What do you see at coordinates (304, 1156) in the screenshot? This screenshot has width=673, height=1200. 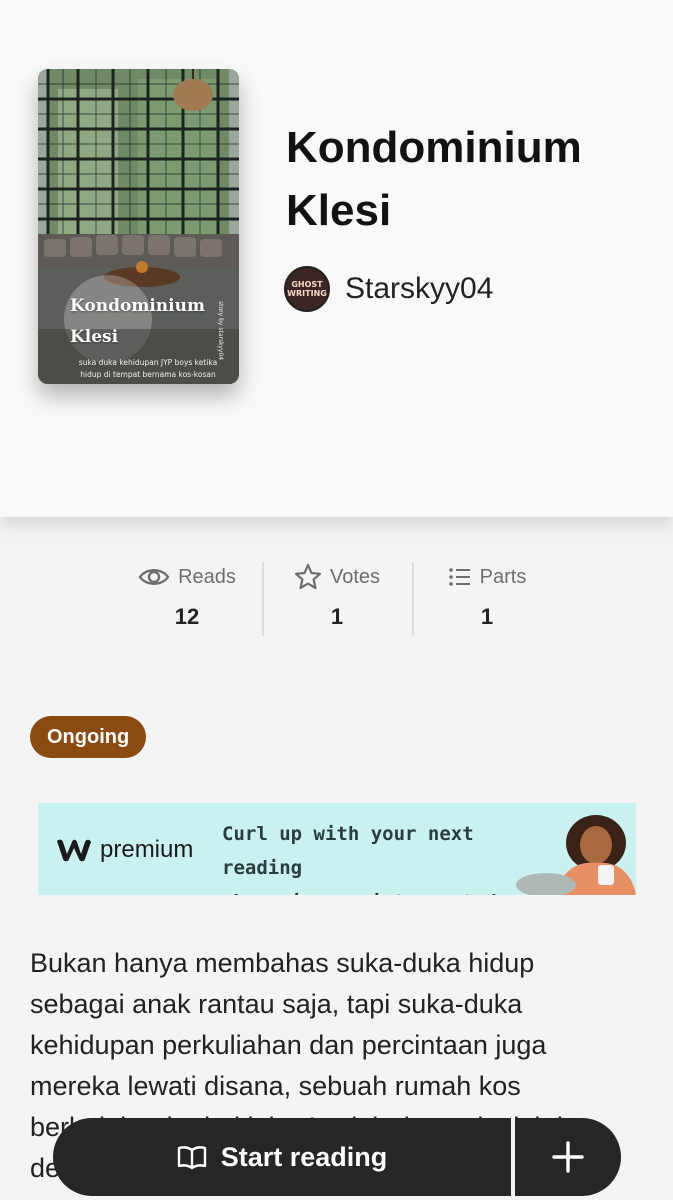 I see `start-reading-label: Start reading` at bounding box center [304, 1156].